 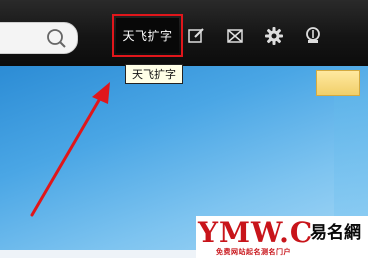 What do you see at coordinates (335, 233) in the screenshot?
I see `watermark-brand: 易名網` at bounding box center [335, 233].